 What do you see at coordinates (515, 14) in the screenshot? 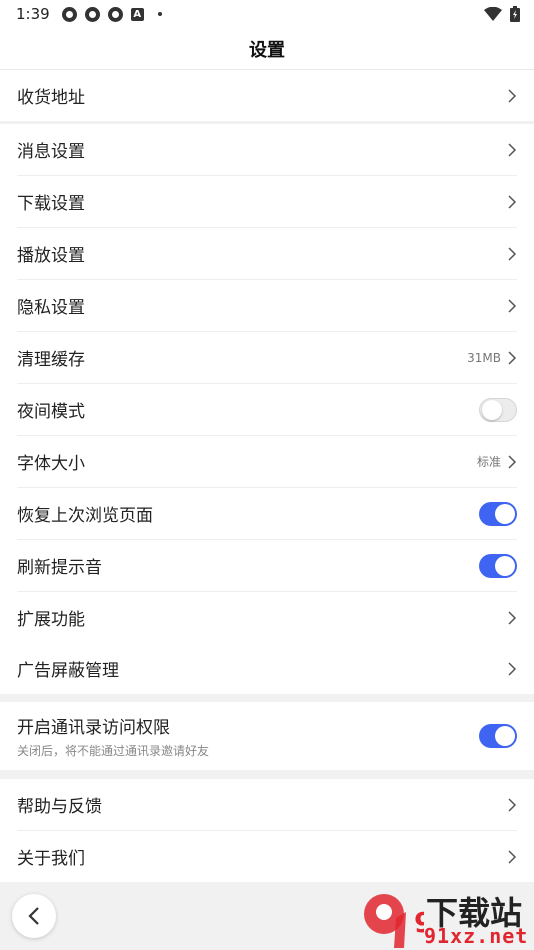
I see `battery-icon` at bounding box center [515, 14].